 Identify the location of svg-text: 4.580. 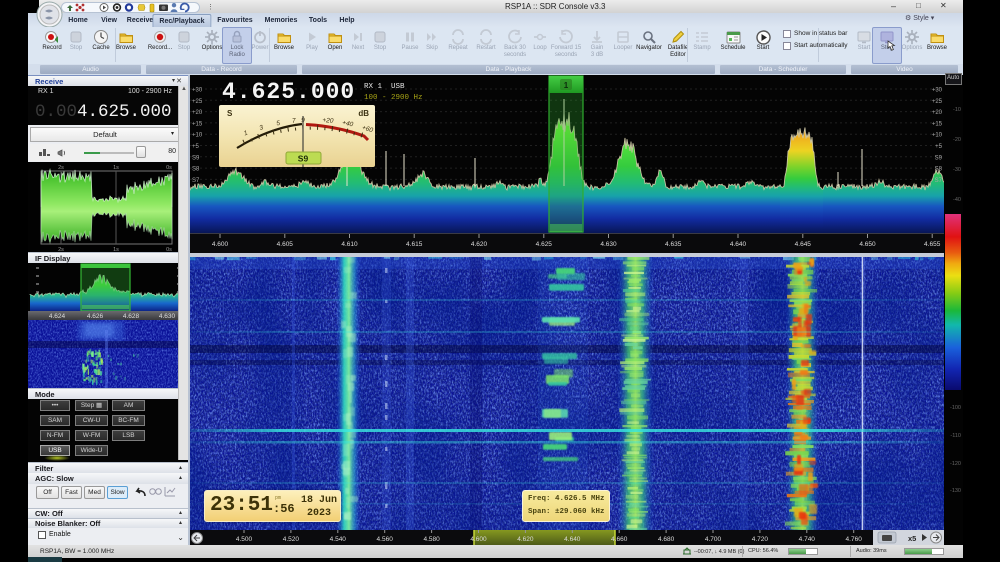
(431, 539).